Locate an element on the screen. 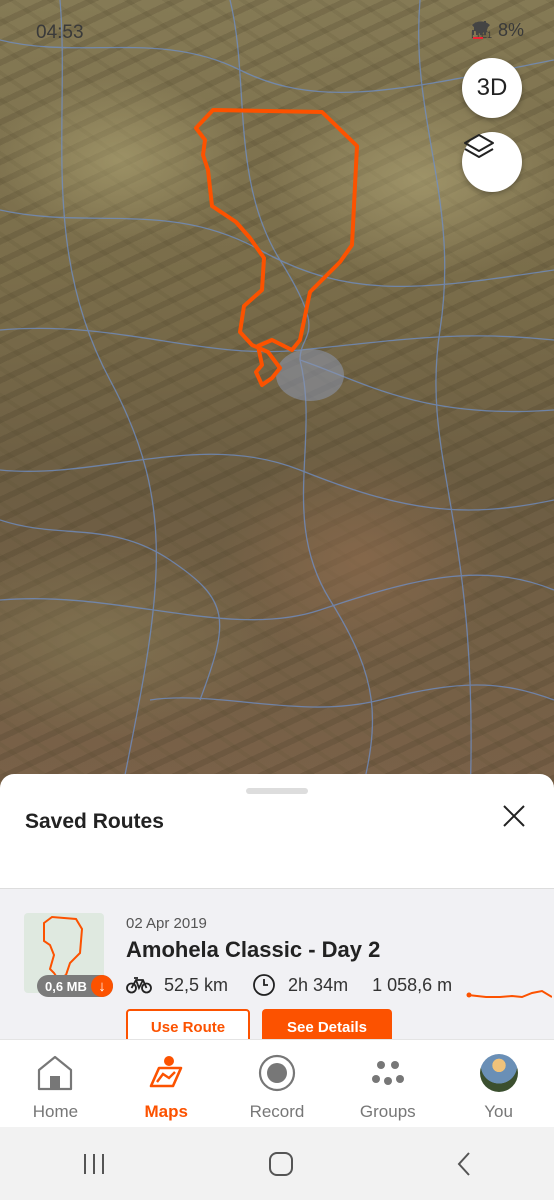  avatar is located at coordinates (498, 1073).